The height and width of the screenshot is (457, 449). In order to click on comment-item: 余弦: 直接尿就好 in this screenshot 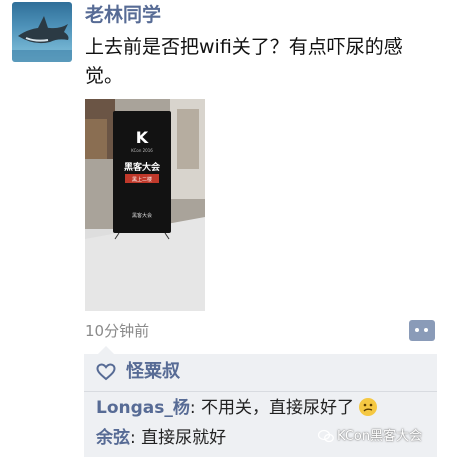, I will do `click(161, 438)`.